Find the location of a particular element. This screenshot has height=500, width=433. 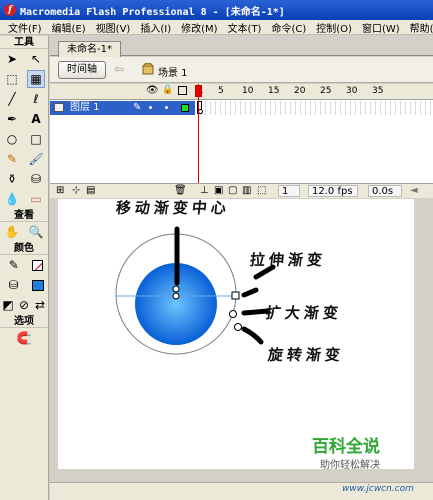

ruler-tick: 15 is located at coordinates (274, 91).